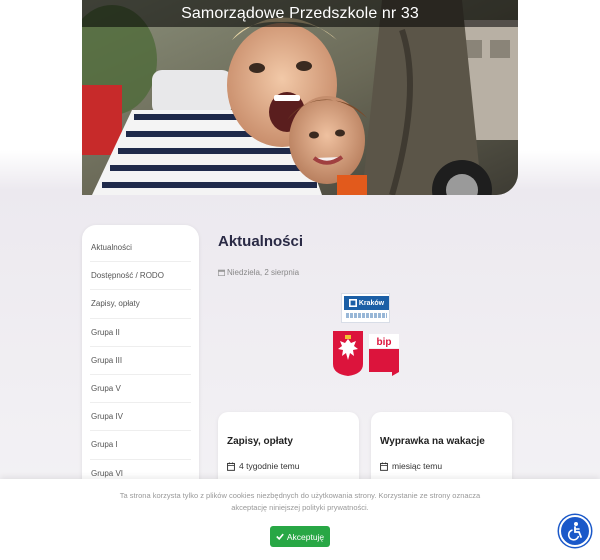 The image size is (600, 560). I want to click on sidebar-item-label: Zapisy, opłaty, so click(115, 304).